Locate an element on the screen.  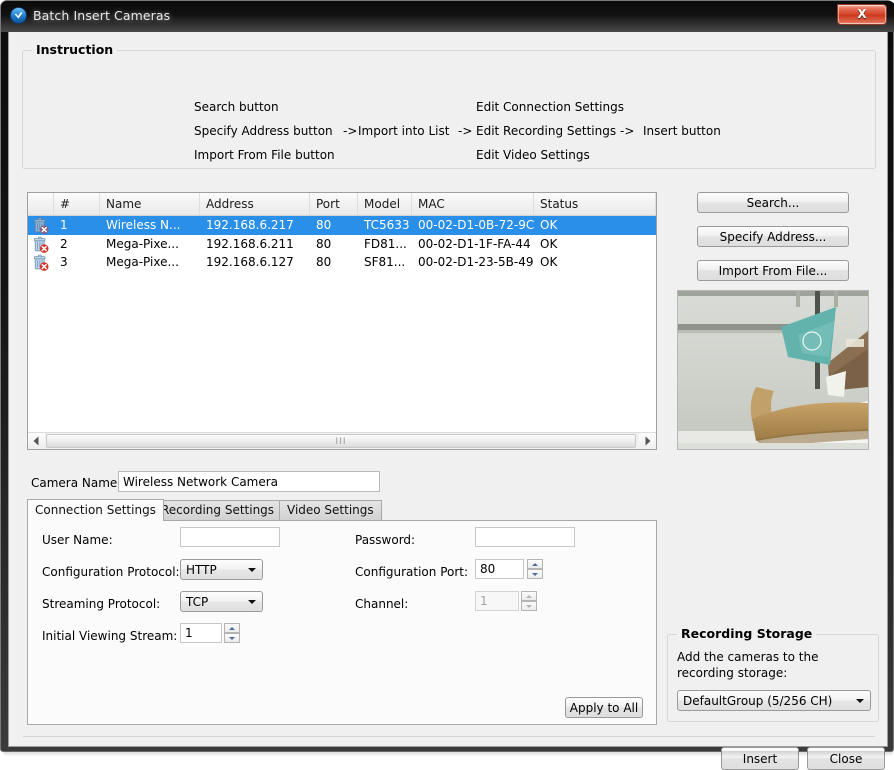
recording-storage-select: DefaultGroup (5/256 CH) is located at coordinates (774, 700).